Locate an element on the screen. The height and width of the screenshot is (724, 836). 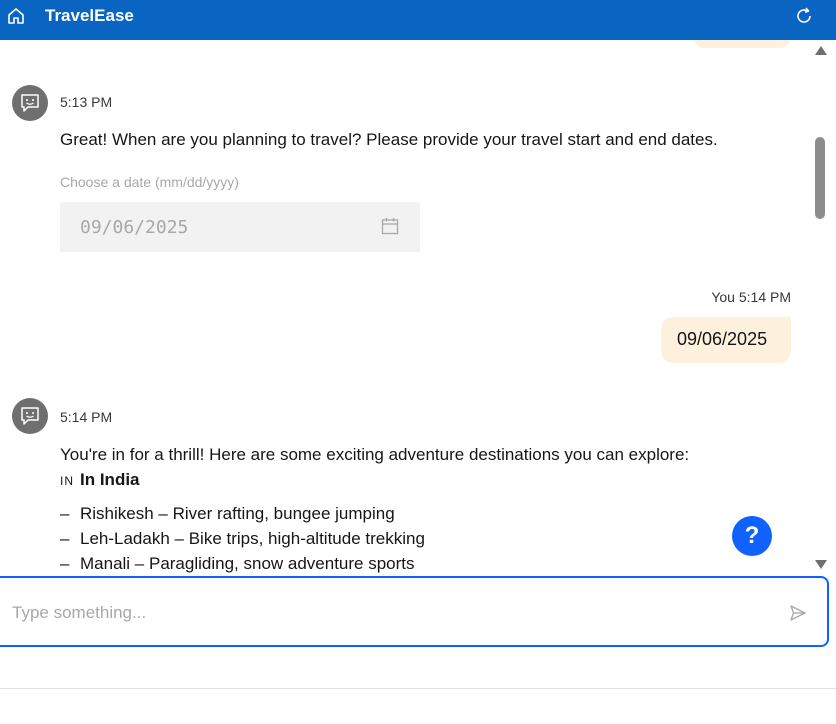
message-input is located at coordinates (382, 613).